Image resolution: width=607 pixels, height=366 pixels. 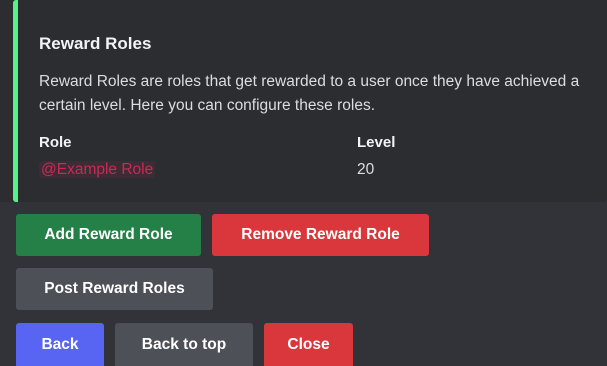 I want to click on field-value-level: 20, so click(x=366, y=169).